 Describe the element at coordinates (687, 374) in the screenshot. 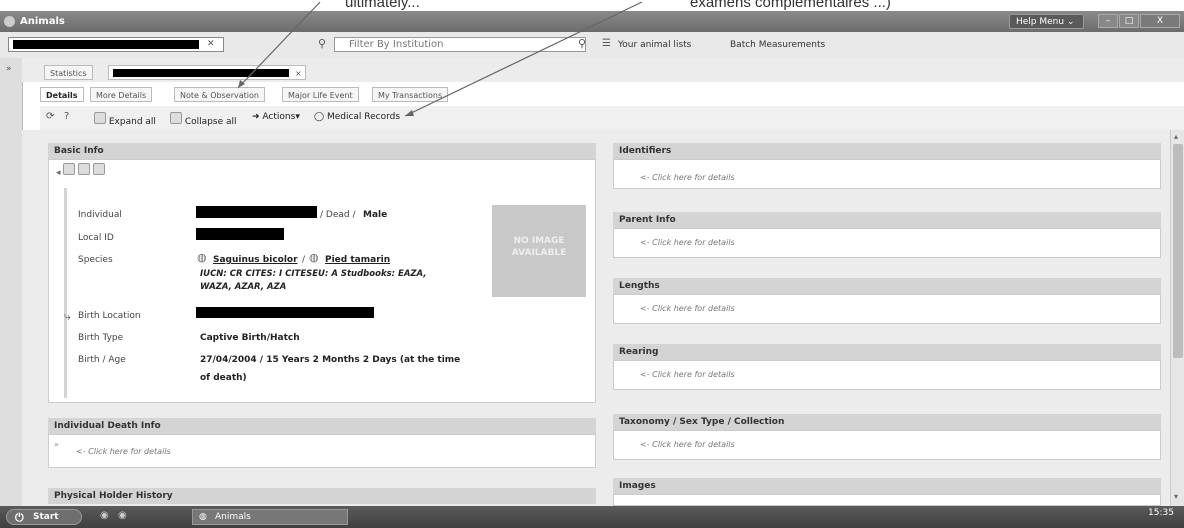

I see `rearing-click-details: <- Click here for details` at that location.